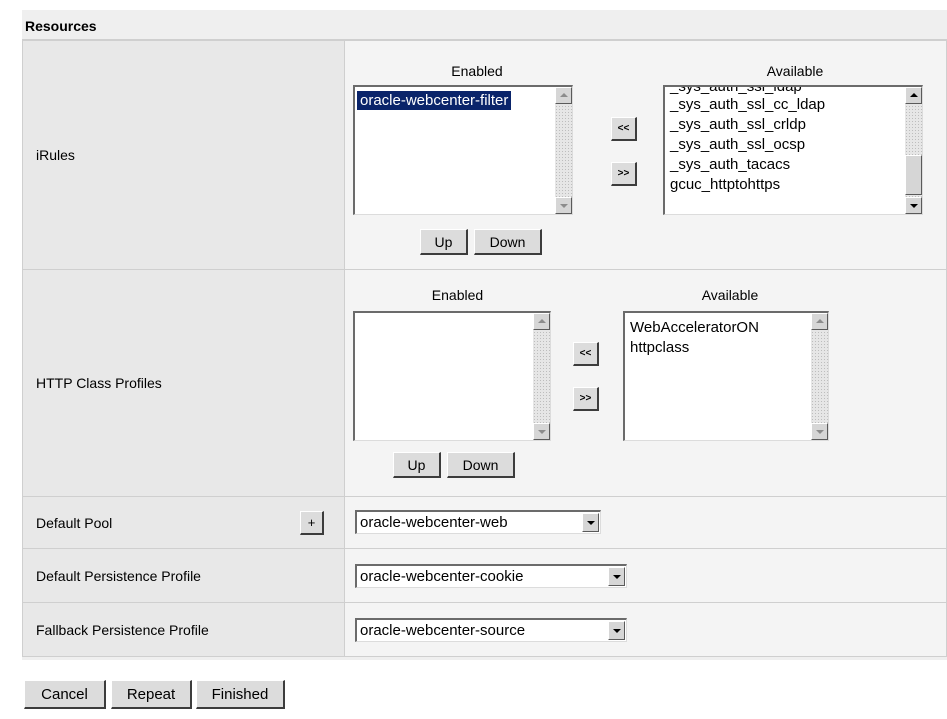  What do you see at coordinates (457, 295) in the screenshot?
I see `http-class-enabled-header: Enabled` at bounding box center [457, 295].